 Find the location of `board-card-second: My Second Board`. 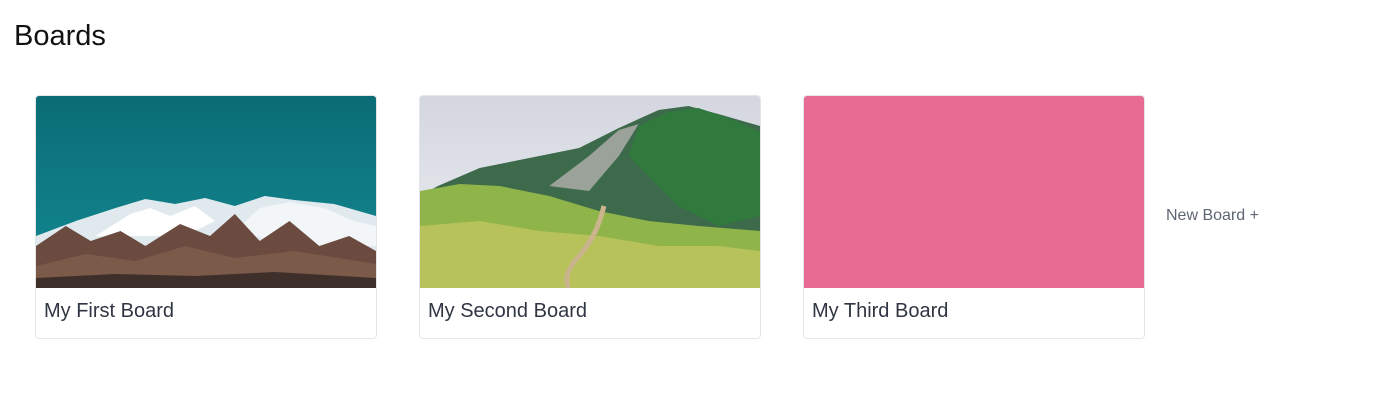

board-card-second: My Second Board is located at coordinates (590, 217).